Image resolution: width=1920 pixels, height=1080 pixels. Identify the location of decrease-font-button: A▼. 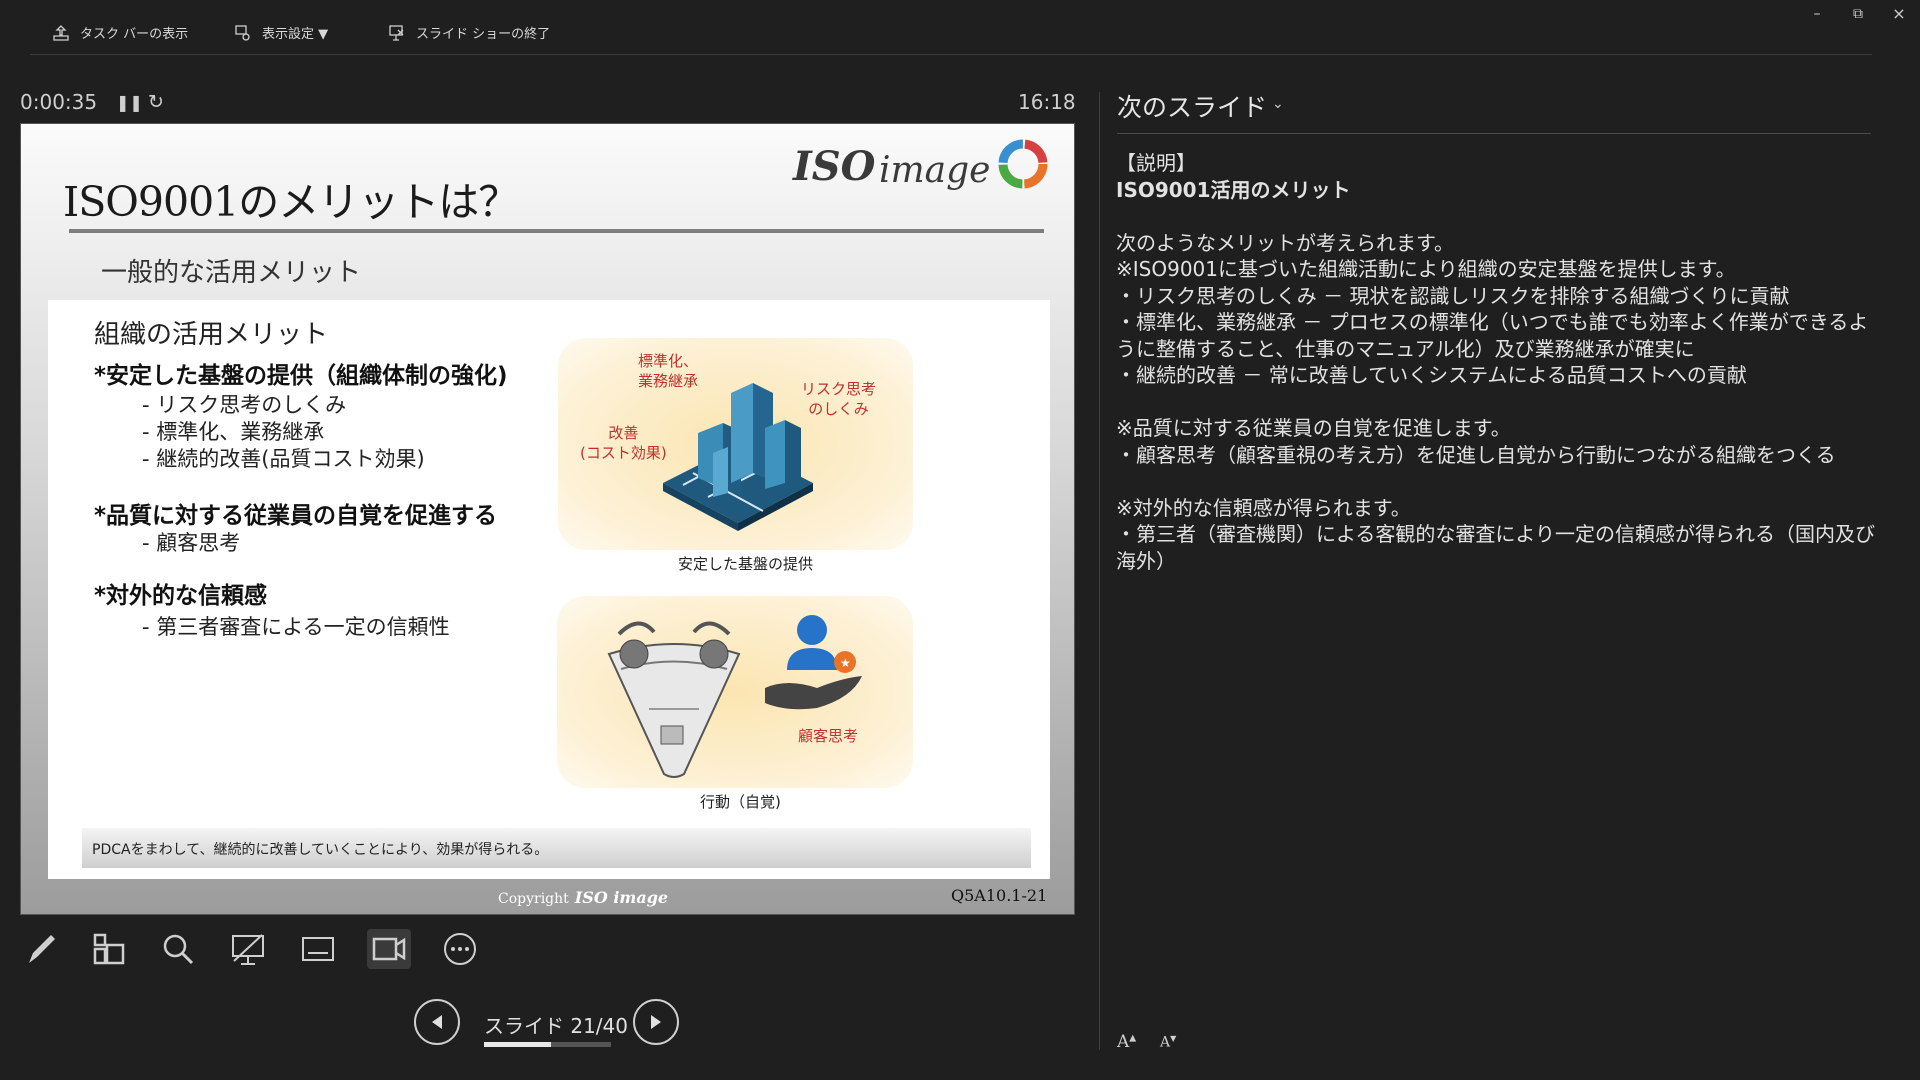
(1168, 1042).